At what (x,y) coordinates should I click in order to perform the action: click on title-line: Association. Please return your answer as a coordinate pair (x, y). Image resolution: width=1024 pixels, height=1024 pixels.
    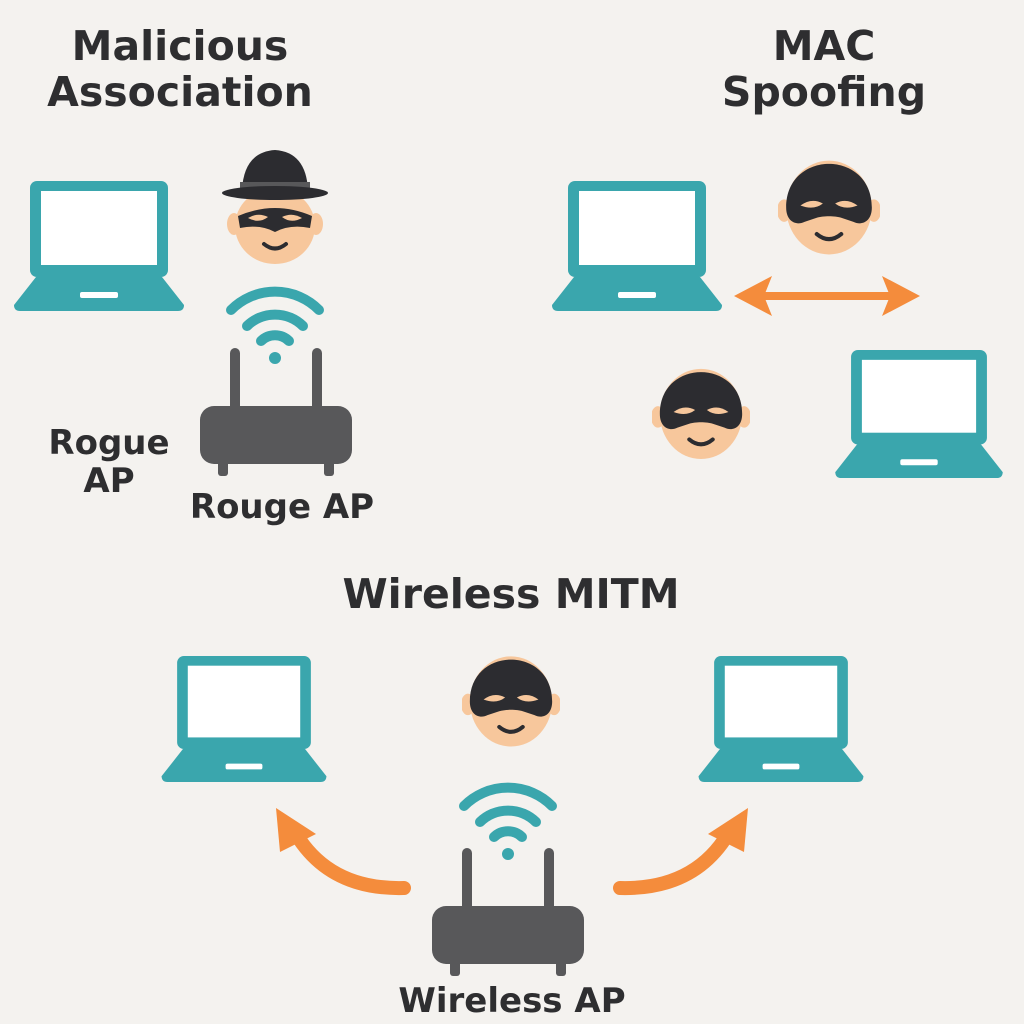
    Looking at the image, I should click on (180, 91).